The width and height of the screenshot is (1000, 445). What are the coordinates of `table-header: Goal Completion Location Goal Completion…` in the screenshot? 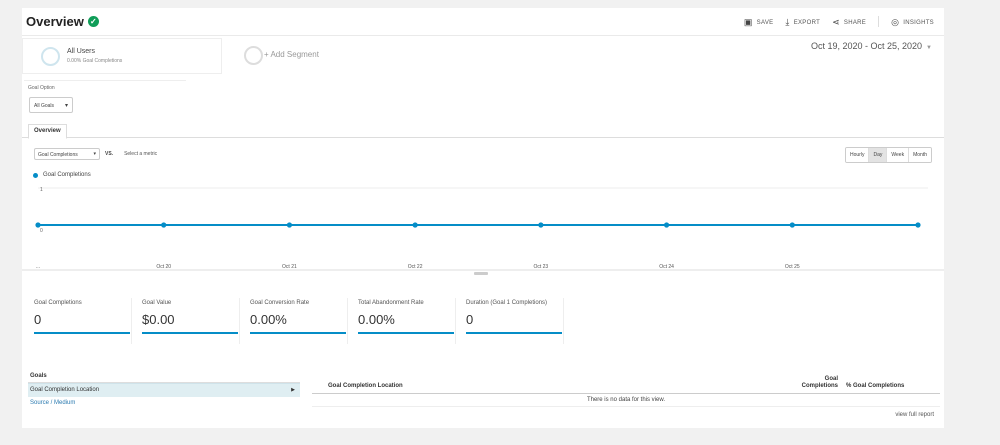 It's located at (626, 384).